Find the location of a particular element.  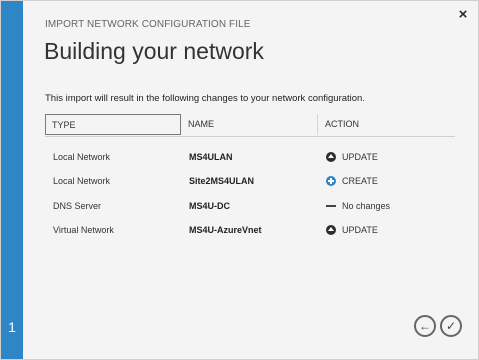

cell-action: CREATE is located at coordinates (352, 181).